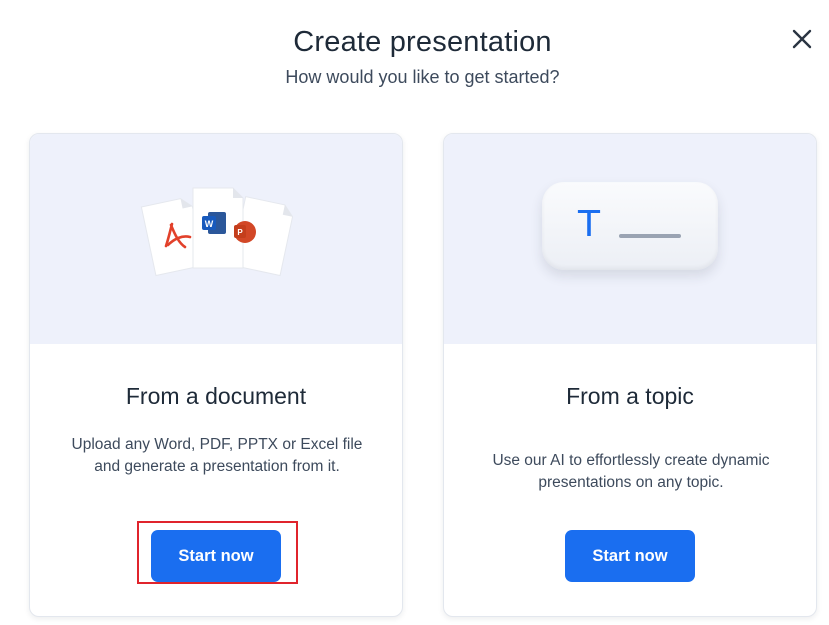 The height and width of the screenshot is (625, 829). What do you see at coordinates (422, 42) in the screenshot?
I see `dialog-title: Create presentation` at bounding box center [422, 42].